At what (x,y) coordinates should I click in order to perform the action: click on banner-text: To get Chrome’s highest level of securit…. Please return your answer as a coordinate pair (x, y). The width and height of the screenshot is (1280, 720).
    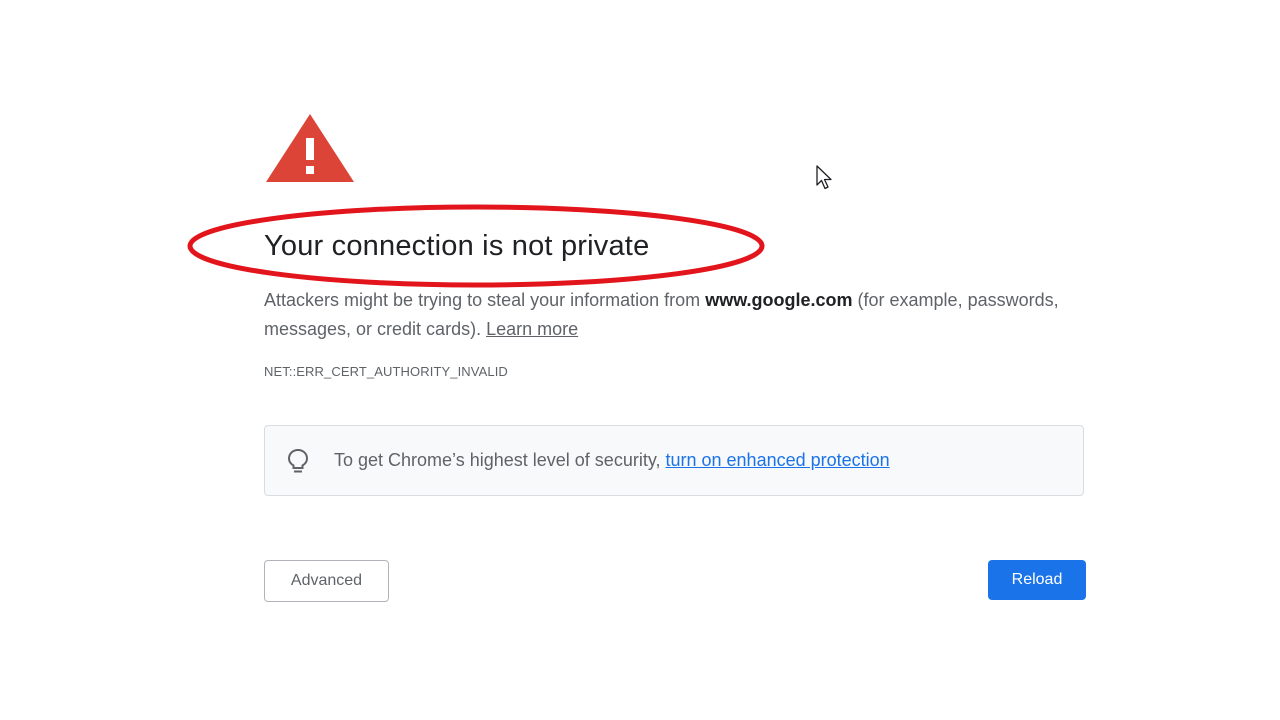
    Looking at the image, I should click on (500, 460).